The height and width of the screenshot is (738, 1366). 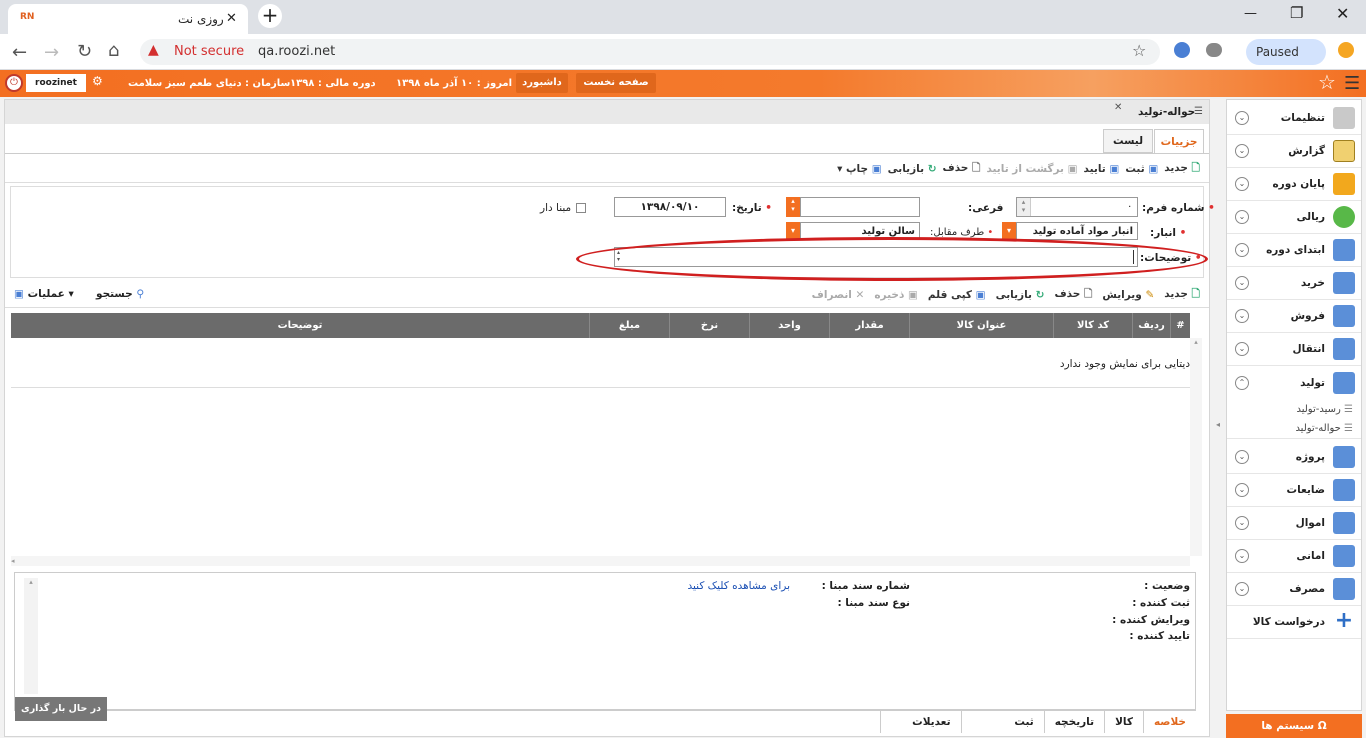 I want to click on window-minimize-button: —, so click(x=1250, y=13).